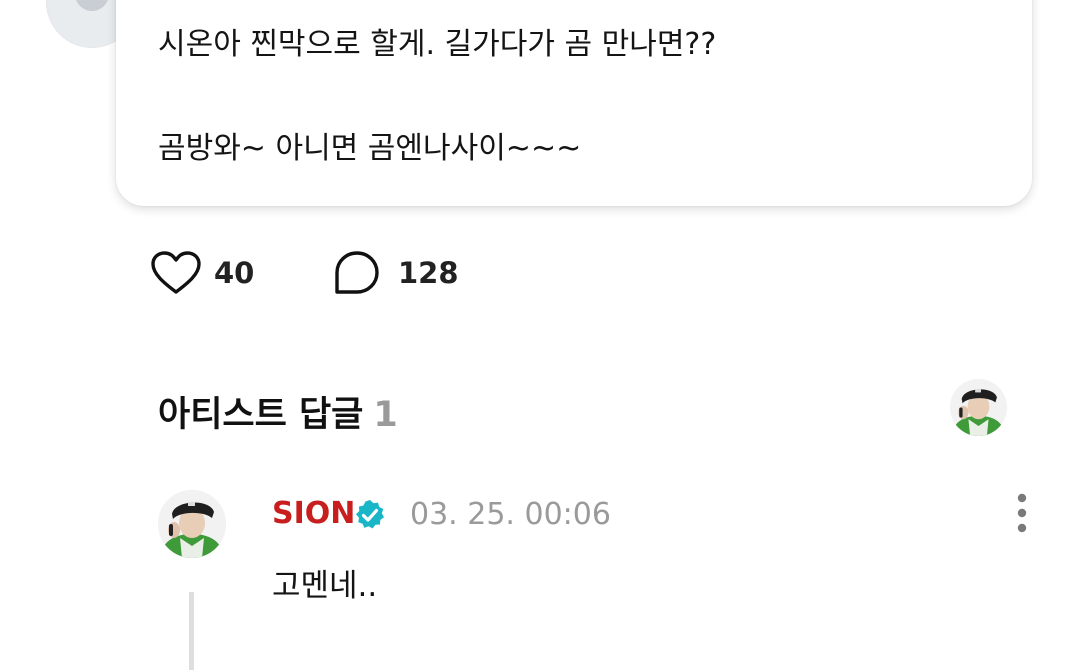 This screenshot has width=1080, height=670. What do you see at coordinates (261, 415) in the screenshot?
I see `artist-replies-title: 아티스트 답글` at bounding box center [261, 415].